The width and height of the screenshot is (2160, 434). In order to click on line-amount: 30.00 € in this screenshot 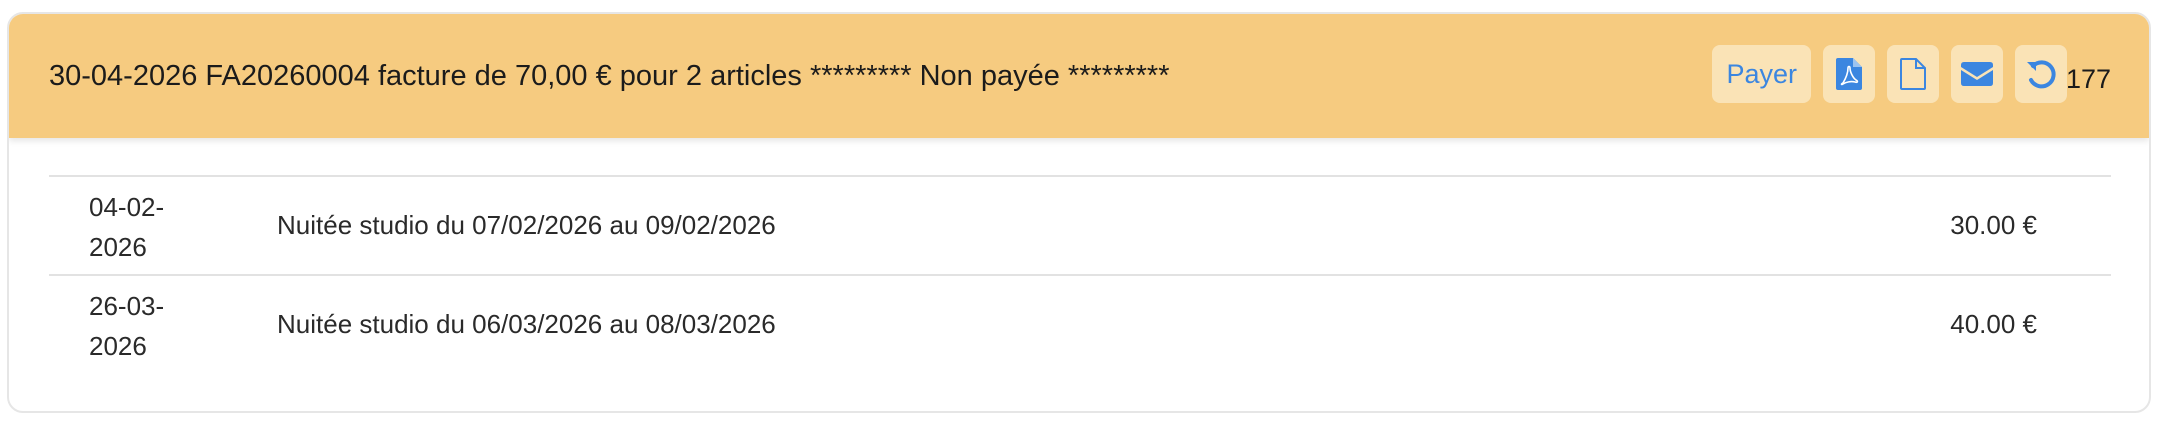, I will do `click(1993, 225)`.